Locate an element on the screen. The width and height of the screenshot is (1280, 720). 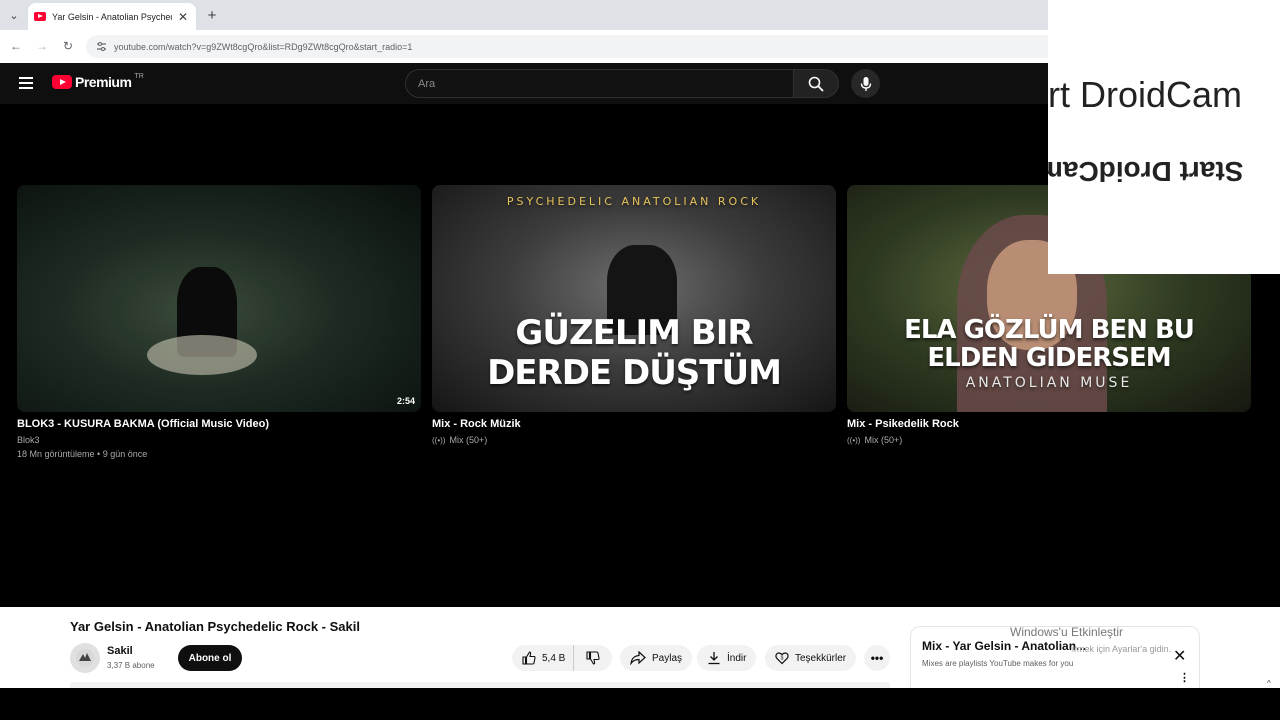
reload-icon: ↻ is located at coordinates (68, 46).